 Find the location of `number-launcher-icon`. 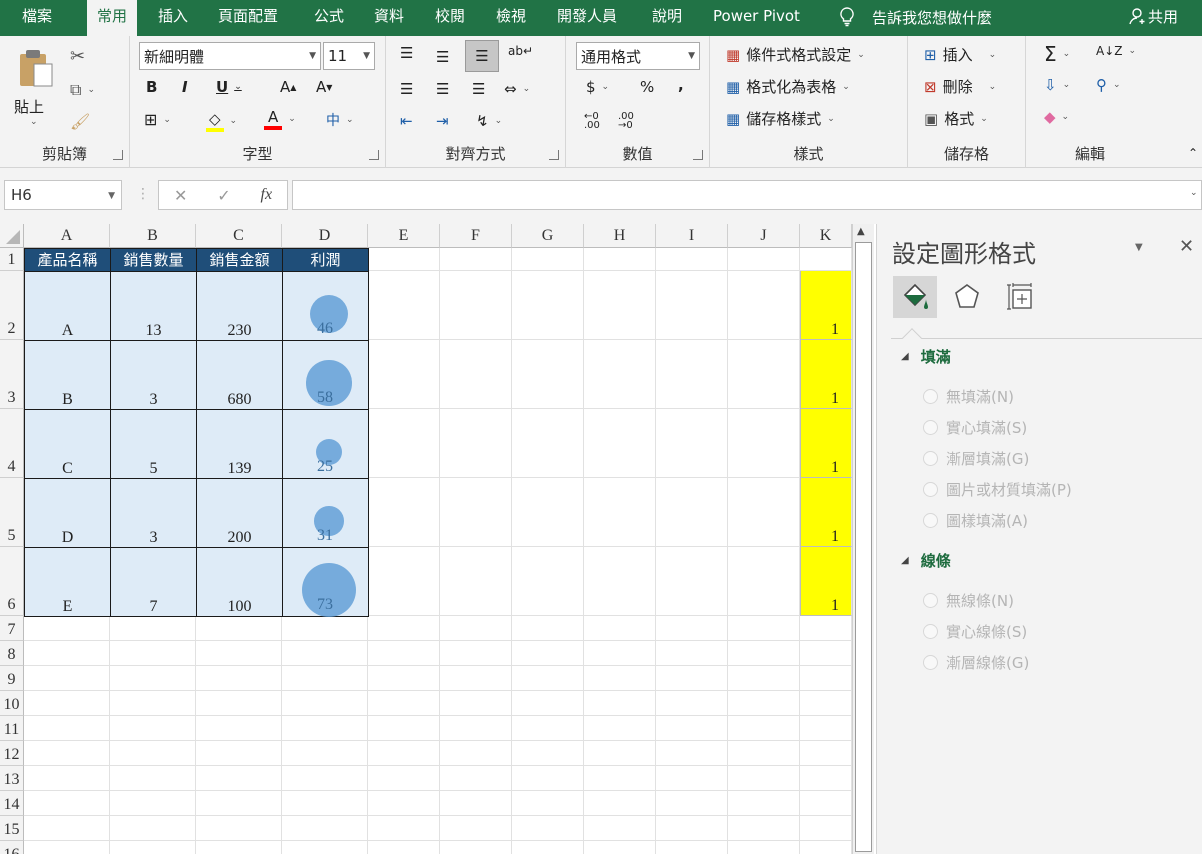

number-launcher-icon is located at coordinates (698, 155).